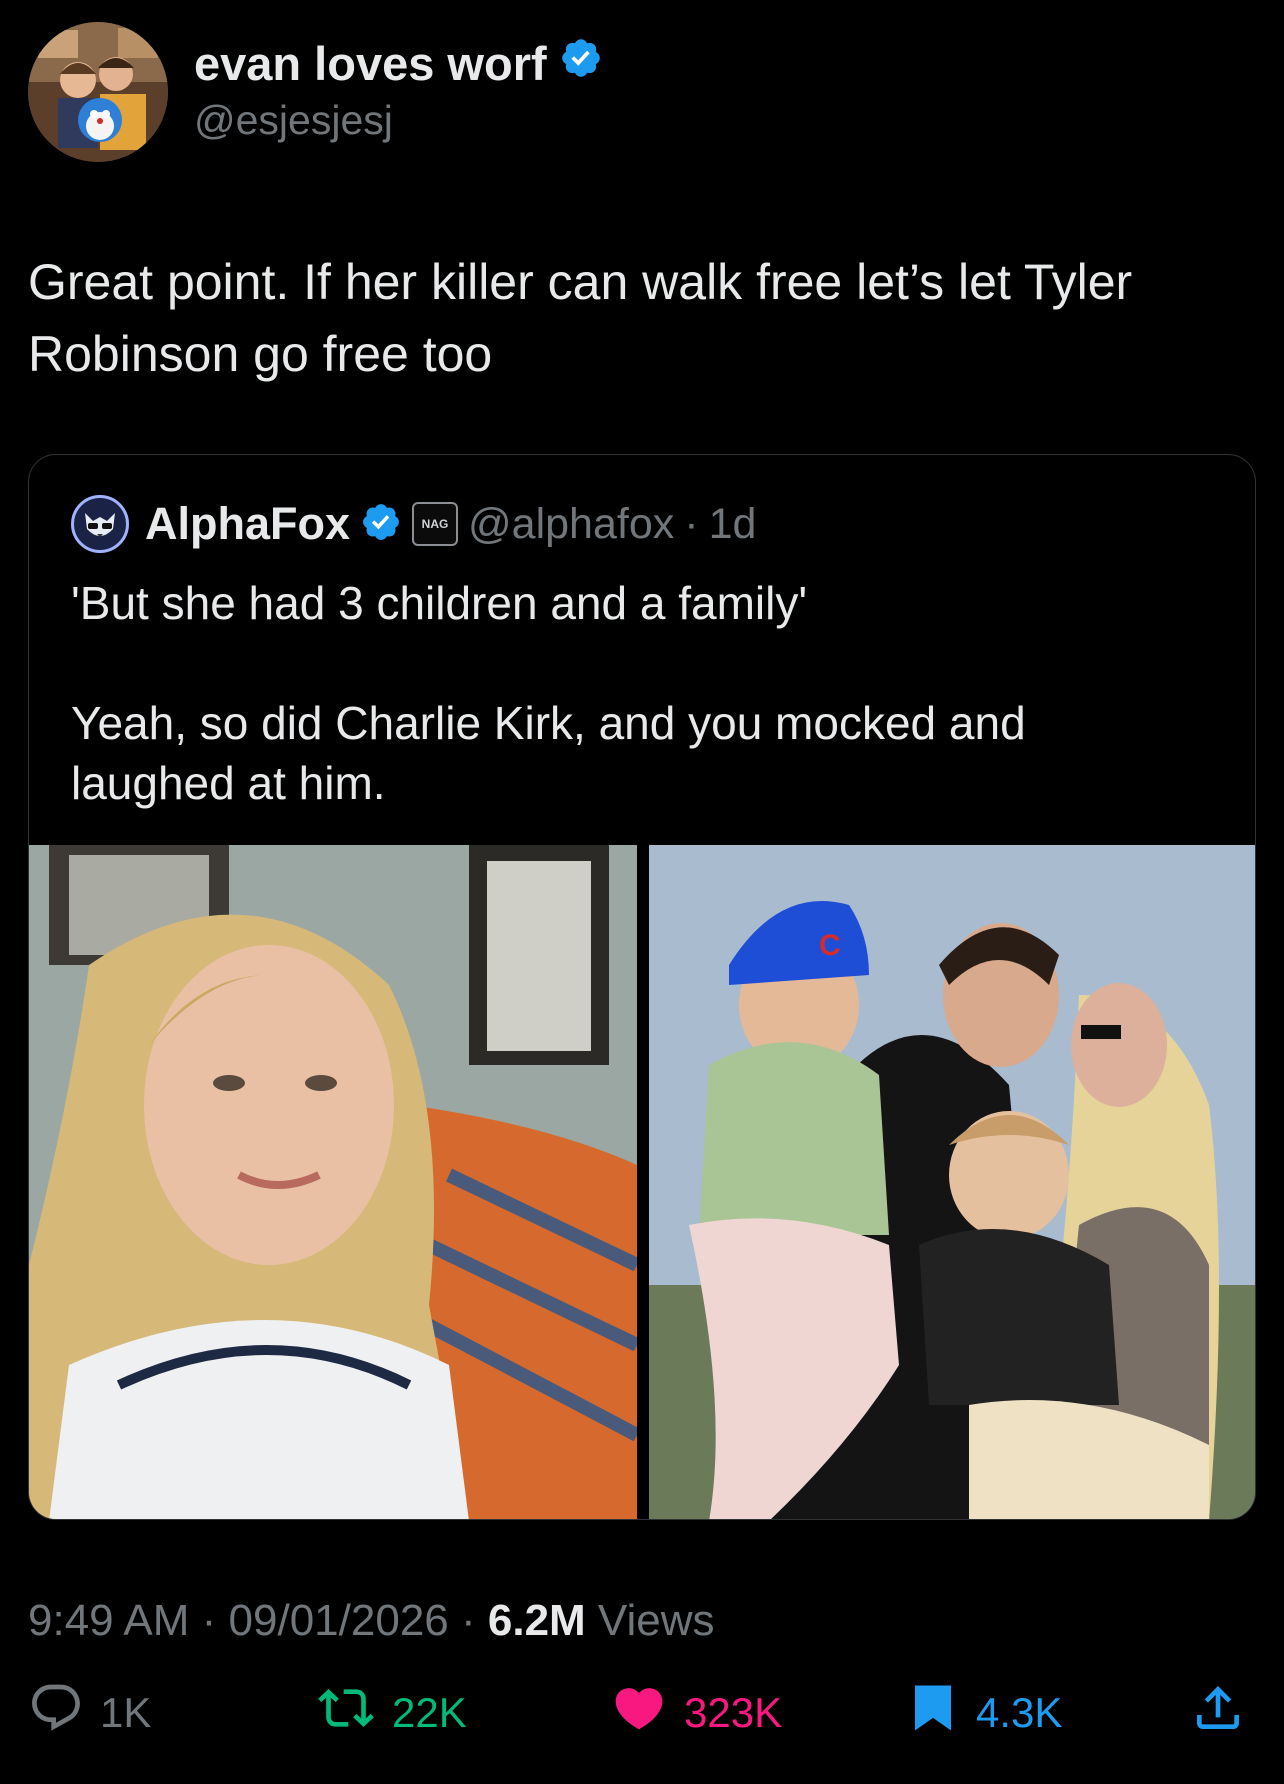 The width and height of the screenshot is (1284, 1784). What do you see at coordinates (639, 1713) in the screenshot?
I see `like-icon` at bounding box center [639, 1713].